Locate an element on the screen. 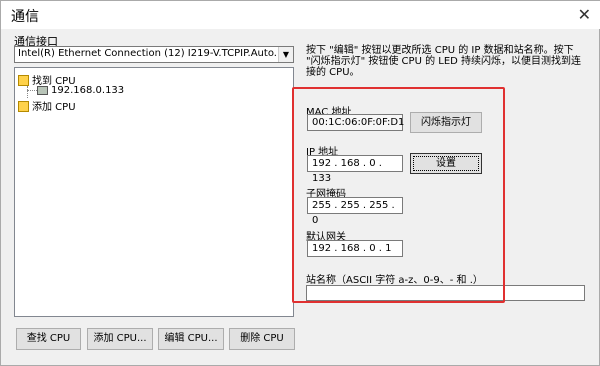 The width and height of the screenshot is (600, 366). tree-item-label: 192.168.0.133 is located at coordinates (88, 90).